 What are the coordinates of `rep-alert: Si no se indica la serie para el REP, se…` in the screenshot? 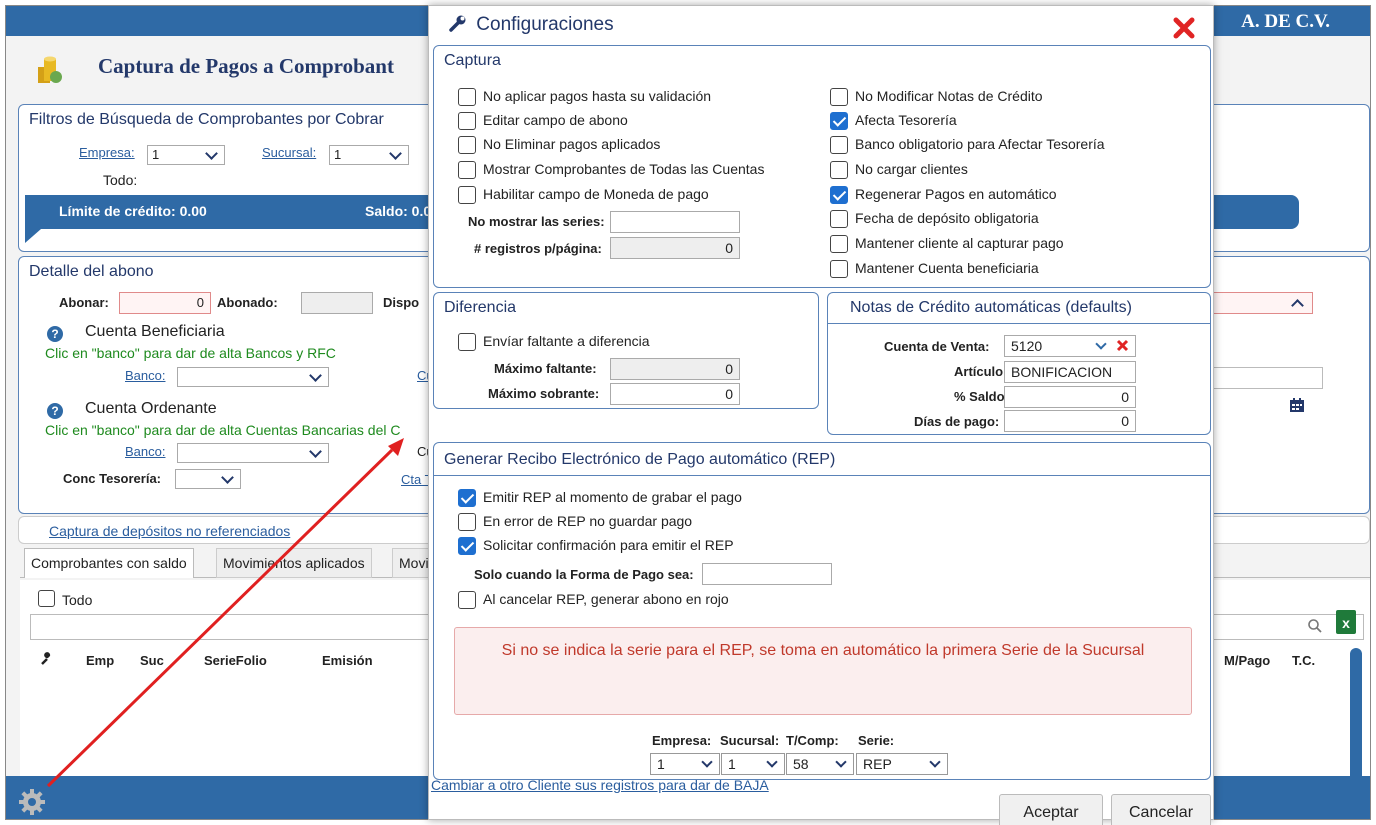 It's located at (823, 671).